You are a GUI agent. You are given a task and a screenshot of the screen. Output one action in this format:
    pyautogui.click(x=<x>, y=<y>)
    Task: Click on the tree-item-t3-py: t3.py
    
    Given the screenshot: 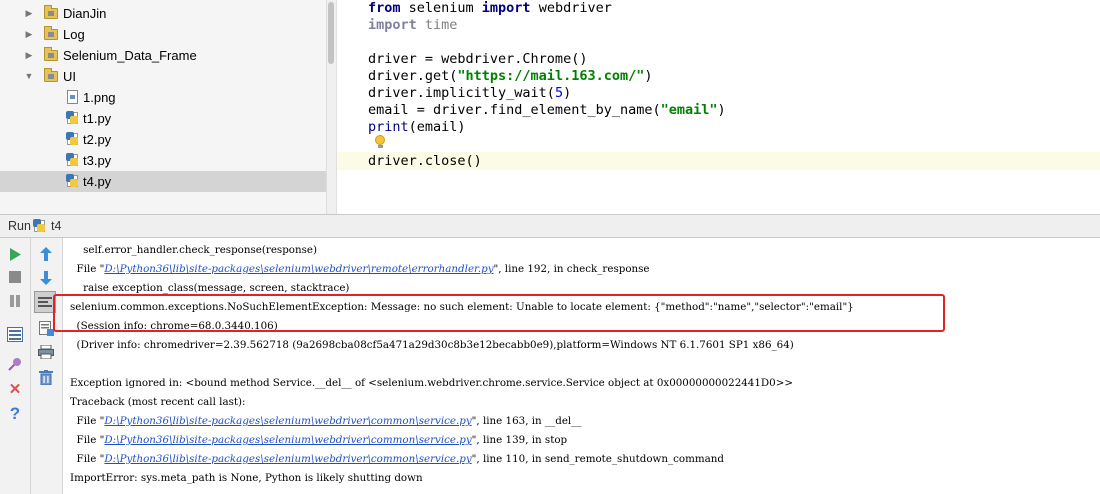 What is the action you would take?
    pyautogui.click(x=163, y=160)
    